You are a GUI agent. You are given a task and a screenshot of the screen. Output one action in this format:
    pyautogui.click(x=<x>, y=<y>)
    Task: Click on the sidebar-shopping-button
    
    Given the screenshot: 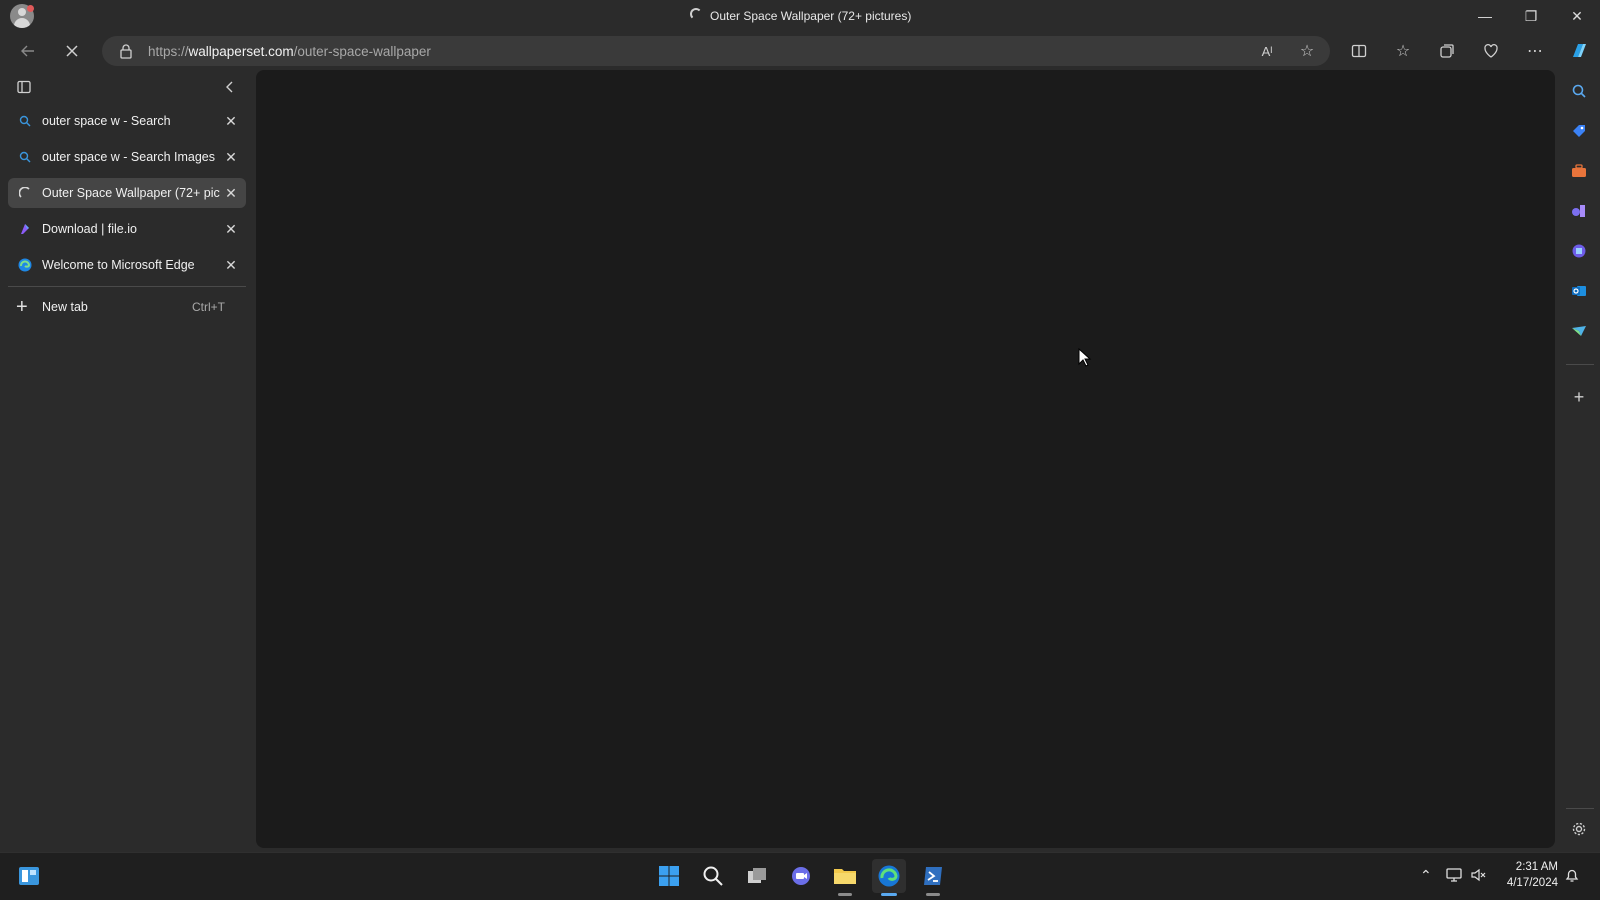 What is the action you would take?
    pyautogui.click(x=1579, y=131)
    